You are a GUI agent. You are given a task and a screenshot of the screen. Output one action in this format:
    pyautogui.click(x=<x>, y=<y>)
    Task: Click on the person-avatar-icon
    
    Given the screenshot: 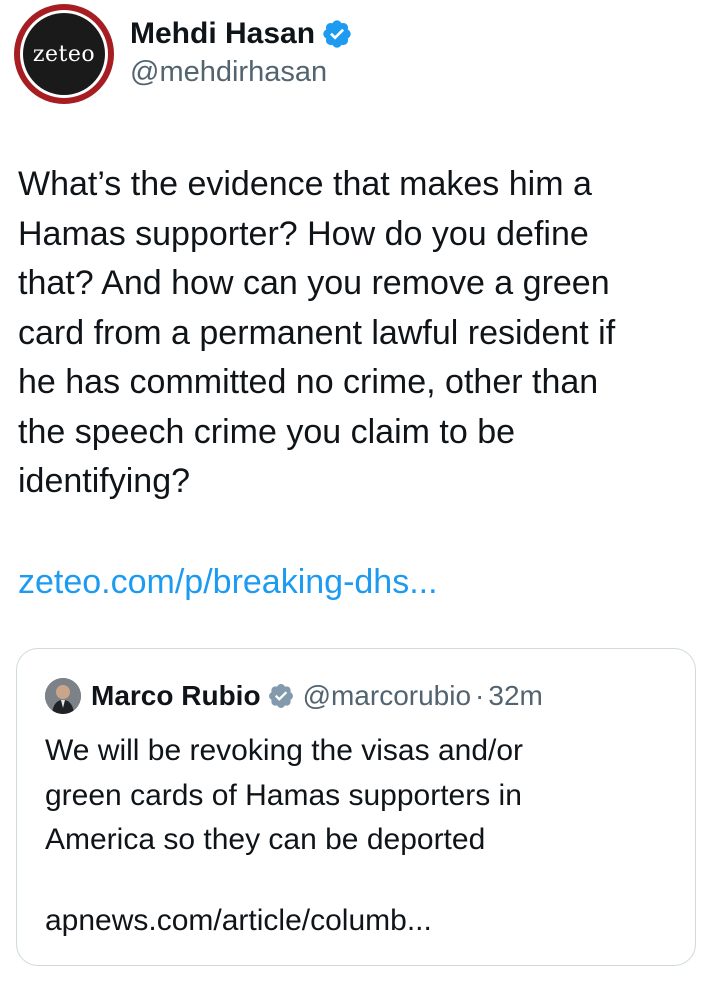 What is the action you would take?
    pyautogui.click(x=63, y=696)
    